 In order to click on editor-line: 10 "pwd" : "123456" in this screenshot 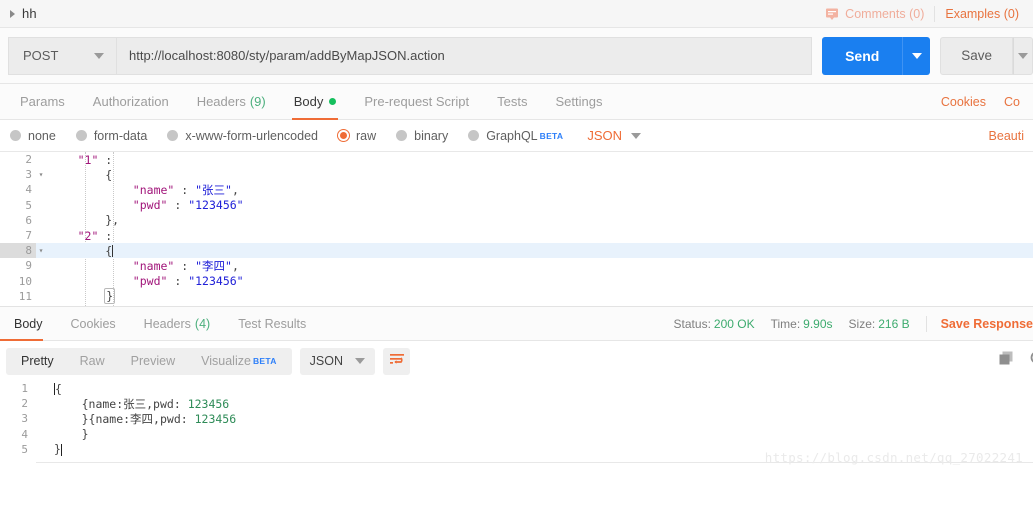, I will do `click(516, 281)`.